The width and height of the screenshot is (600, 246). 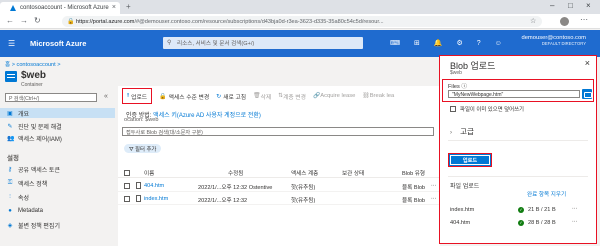 I want to click on sidebar-item-diagnose: ✎ 진단 및 문제 해결, so click(x=57, y=126).